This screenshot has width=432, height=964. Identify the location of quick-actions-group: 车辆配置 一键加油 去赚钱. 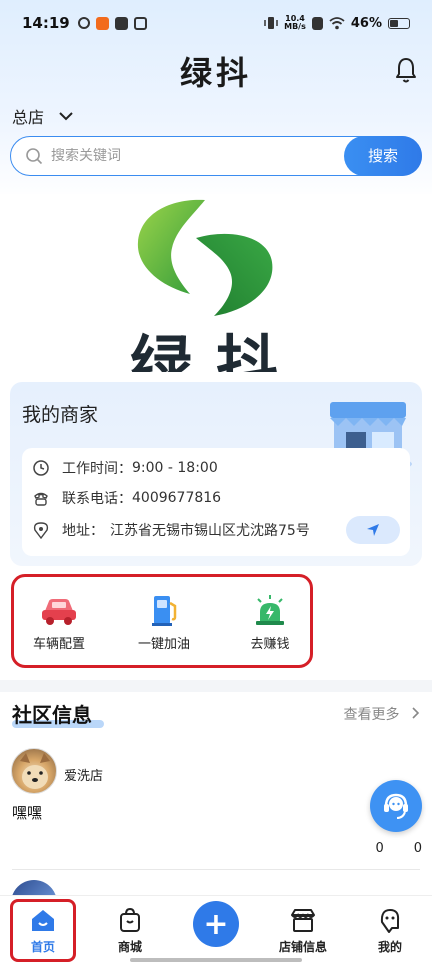
(162, 621).